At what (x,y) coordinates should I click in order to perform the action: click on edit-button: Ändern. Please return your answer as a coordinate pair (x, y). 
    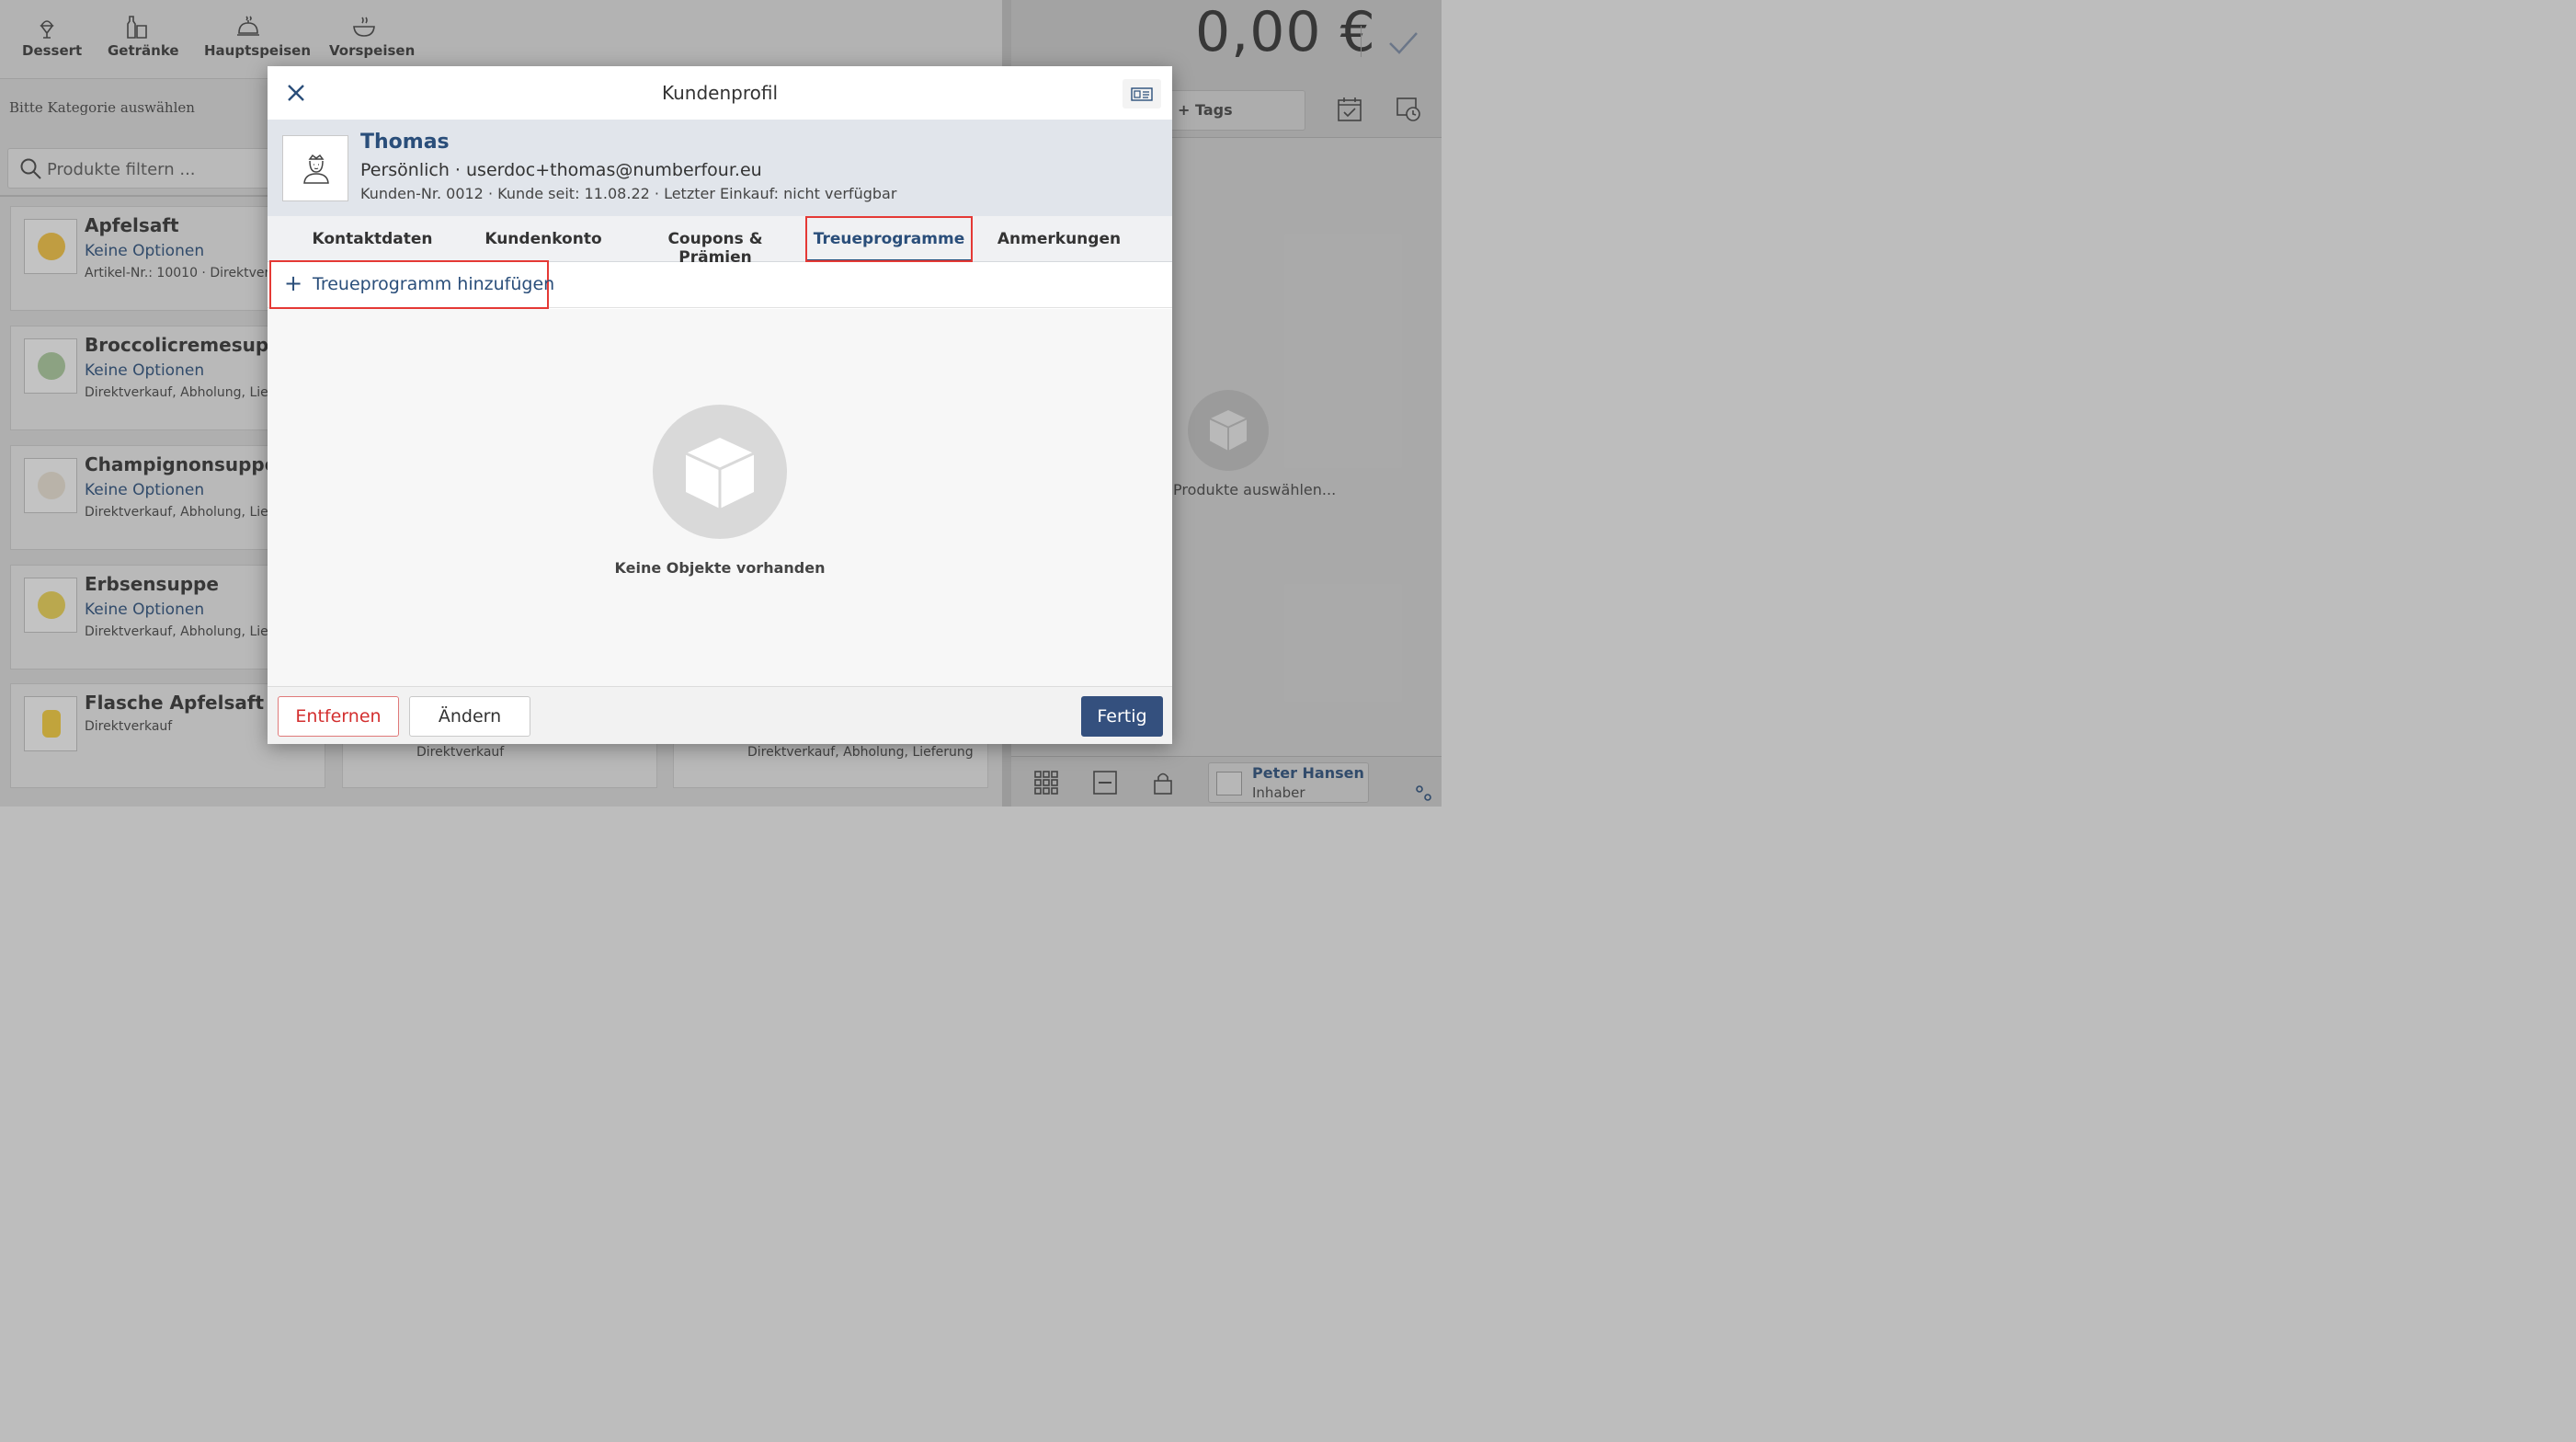
    Looking at the image, I should click on (469, 716).